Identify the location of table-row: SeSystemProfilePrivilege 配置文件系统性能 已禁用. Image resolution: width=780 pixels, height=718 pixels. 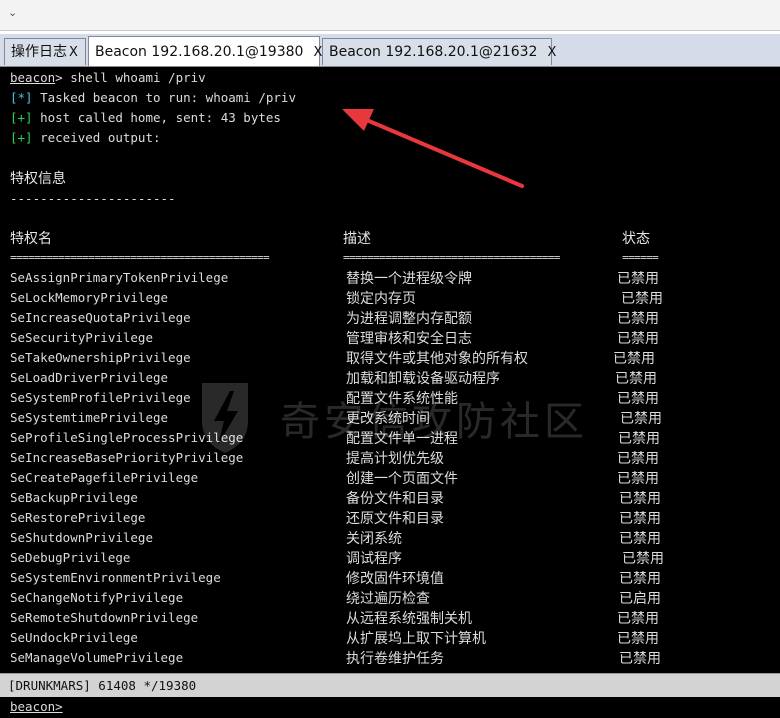
(390, 397).